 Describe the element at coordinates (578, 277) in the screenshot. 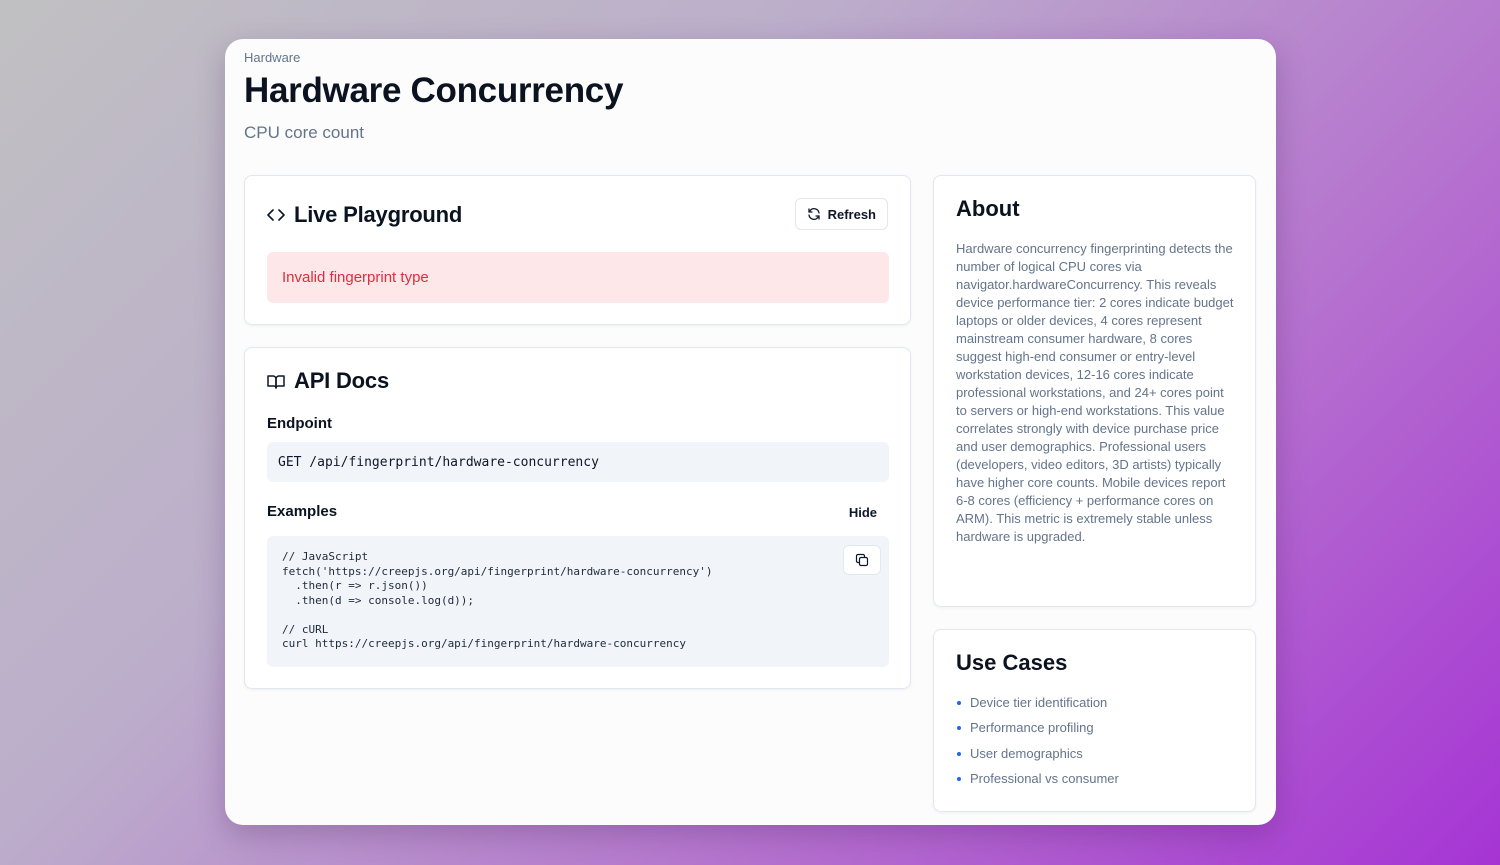

I see `error-message: Invalid fingerprint type` at that location.